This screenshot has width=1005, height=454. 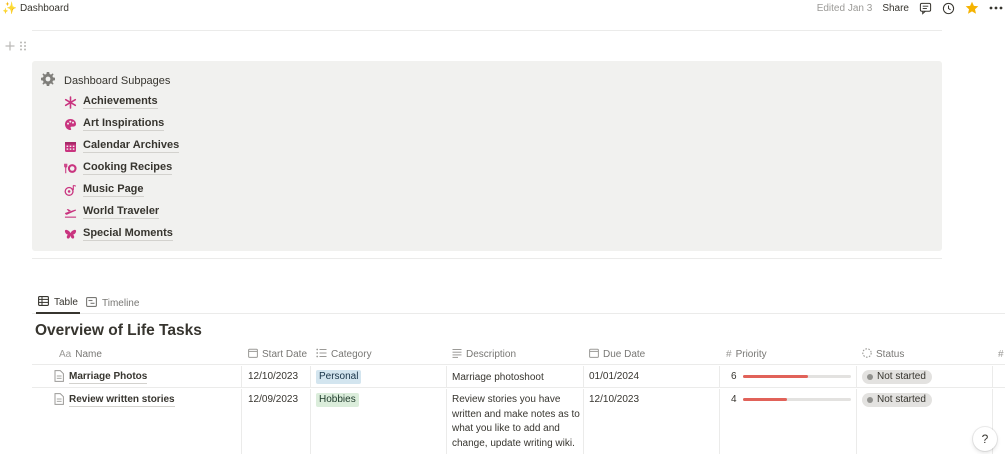 I want to click on column-label: Priority, so click(x=751, y=354).